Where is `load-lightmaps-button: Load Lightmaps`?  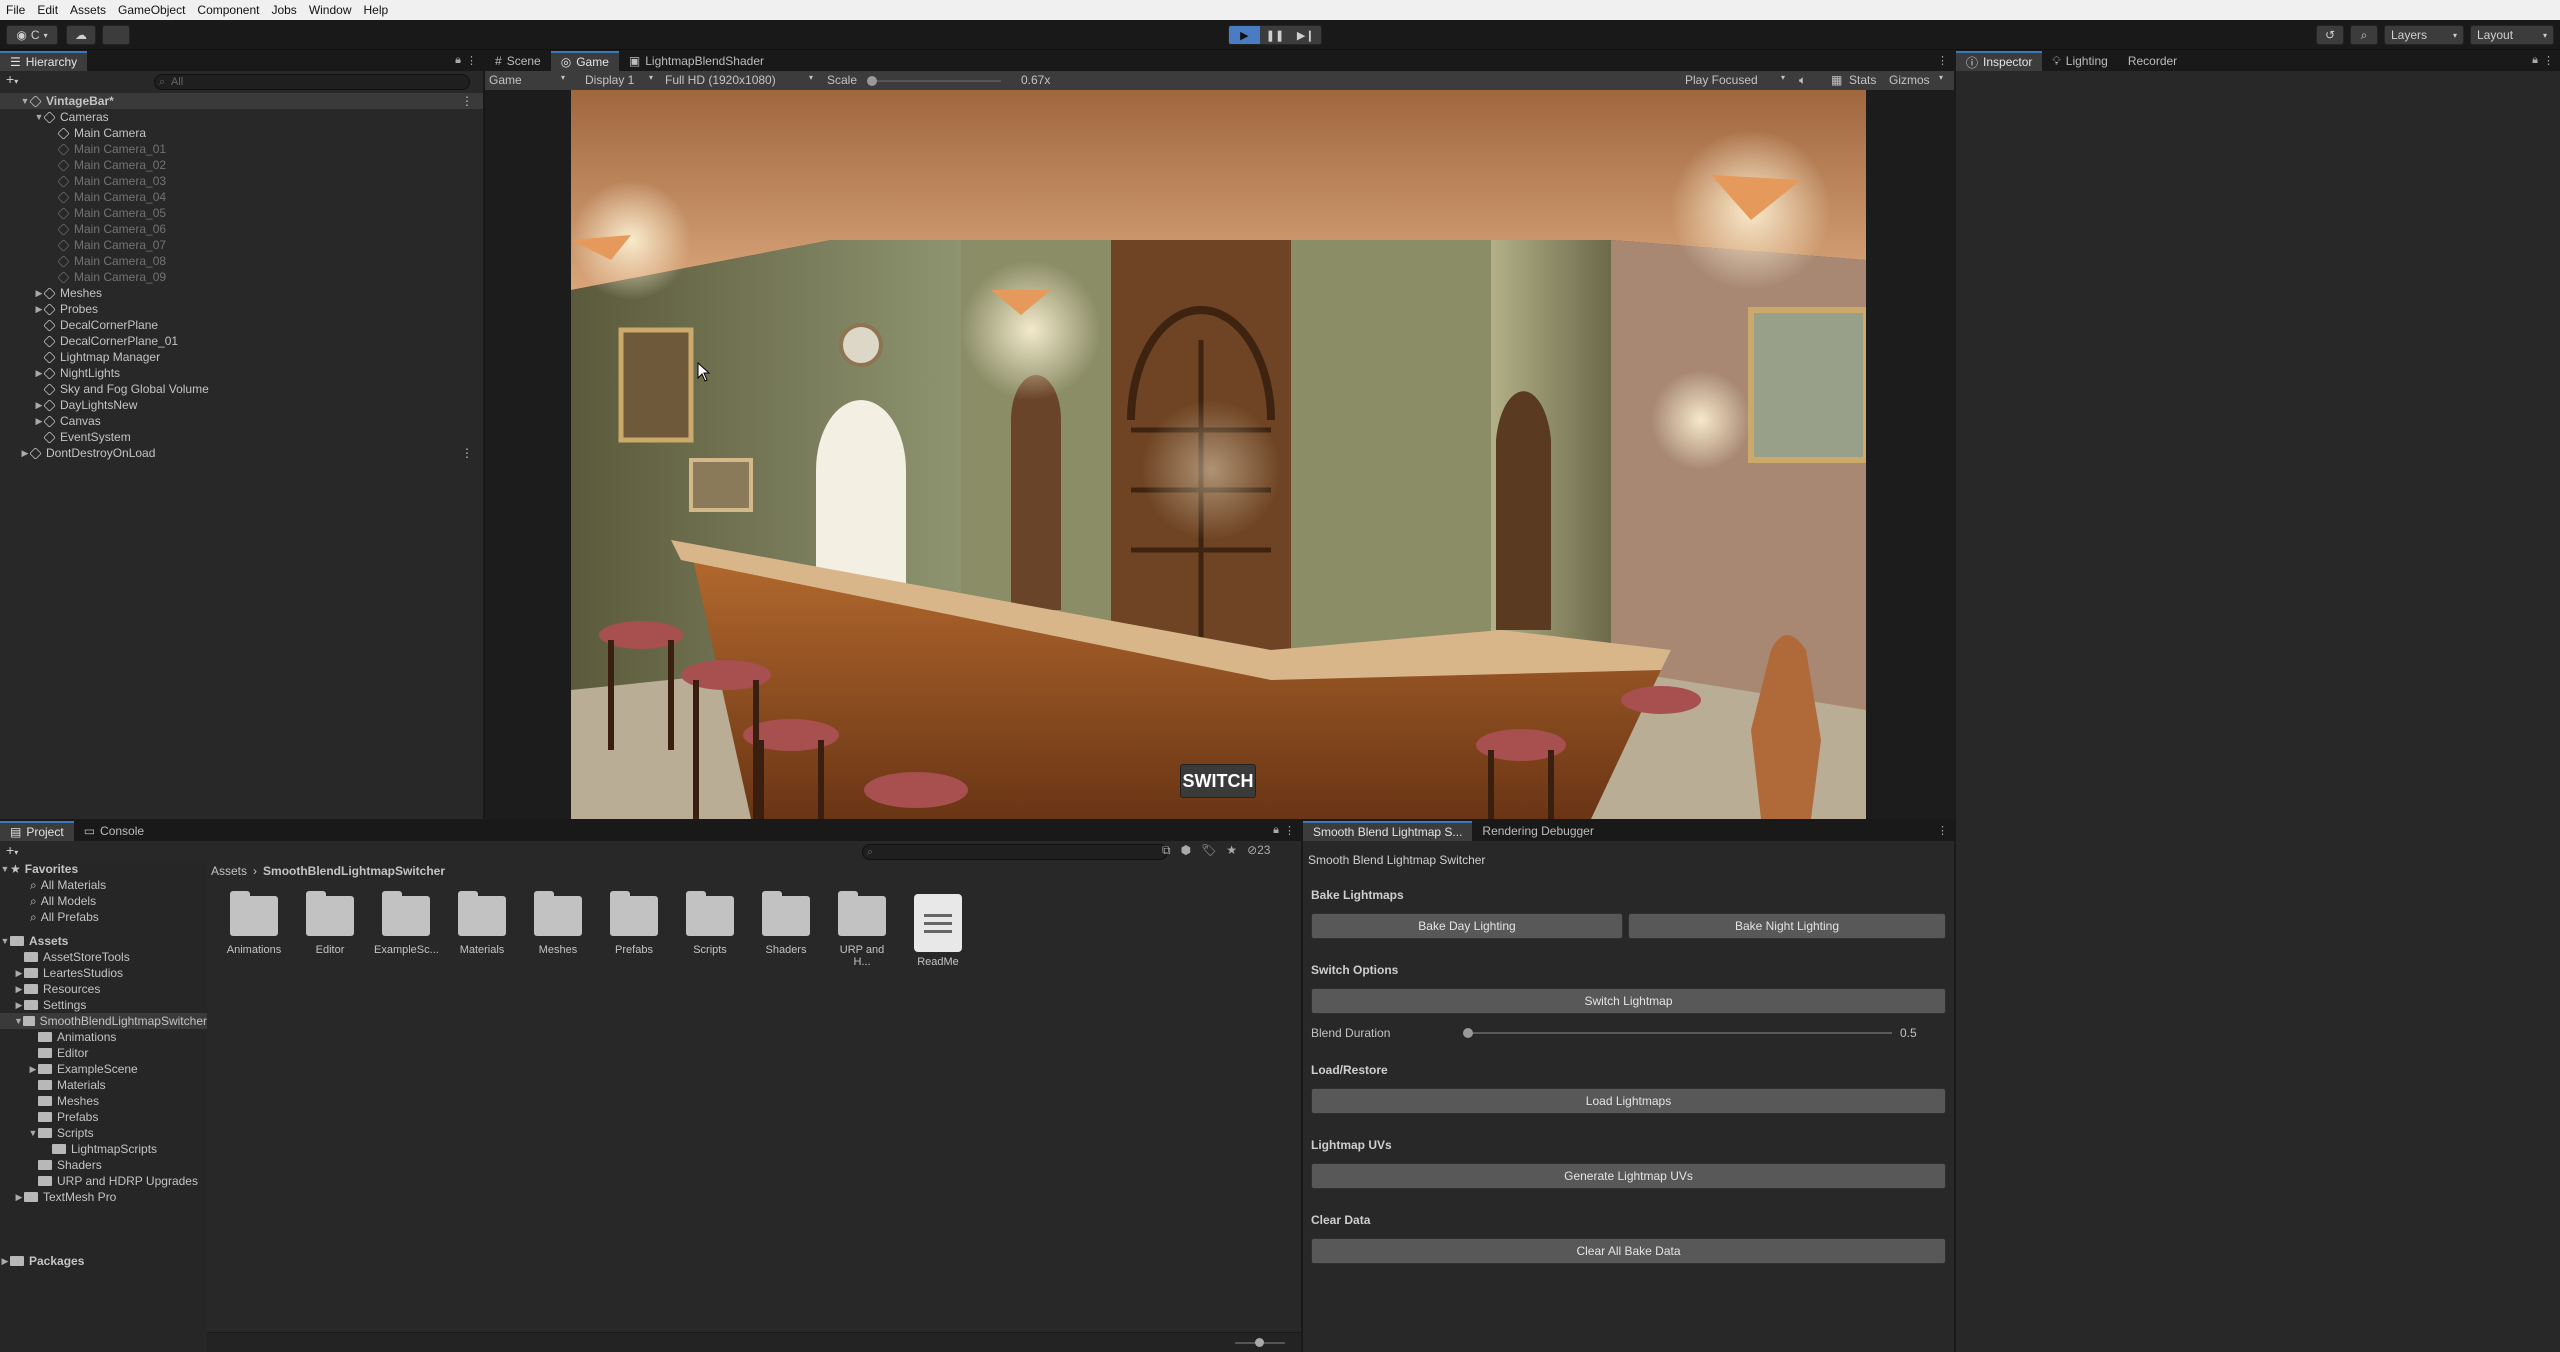 load-lightmaps-button: Load Lightmaps is located at coordinates (1628, 1101).